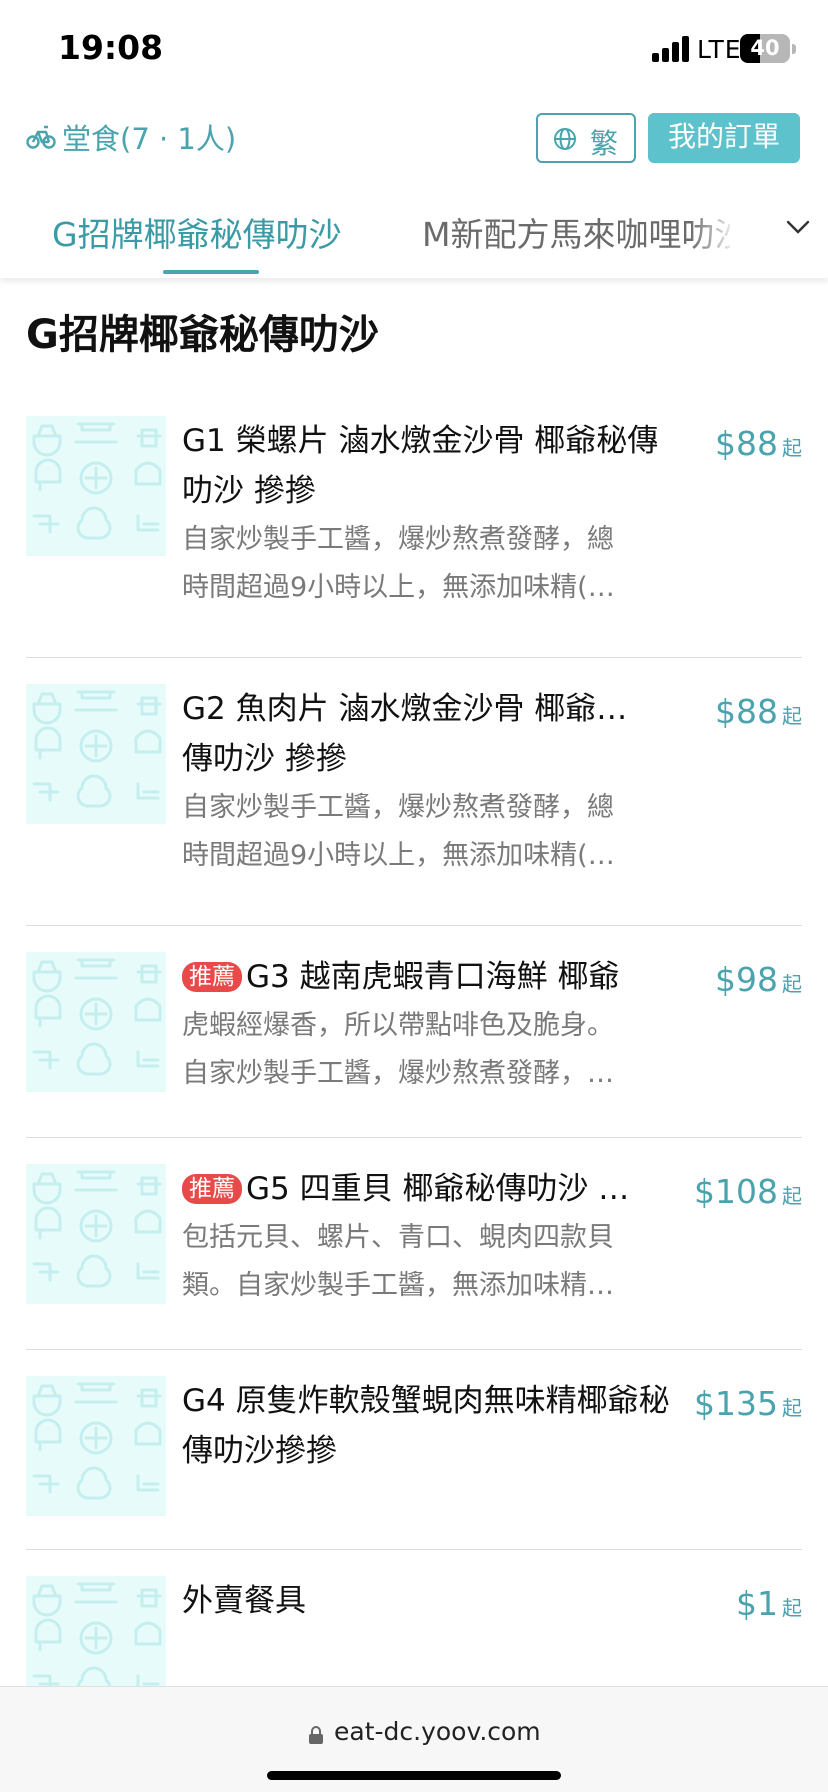 The image size is (828, 1792). What do you see at coordinates (672, 49) in the screenshot?
I see `signal-icon` at bounding box center [672, 49].